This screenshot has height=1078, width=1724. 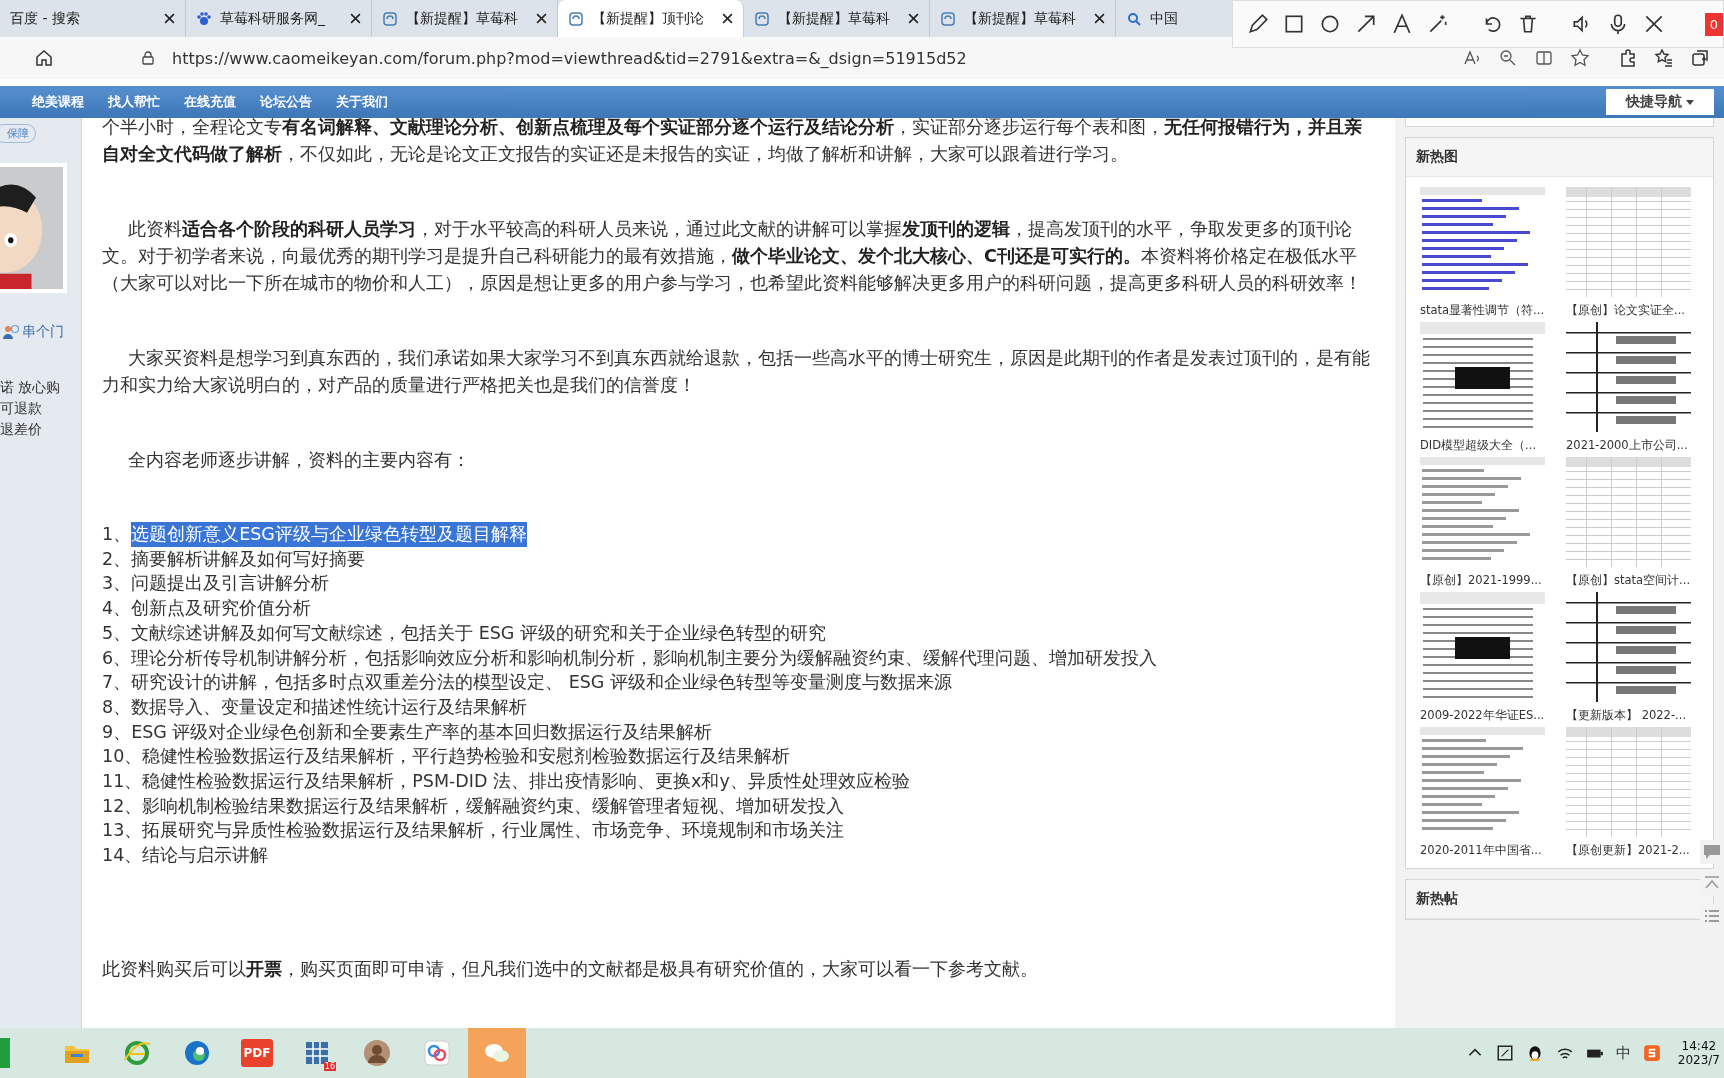 I want to click on clock-date: 2023/7, so click(x=1698, y=1060).